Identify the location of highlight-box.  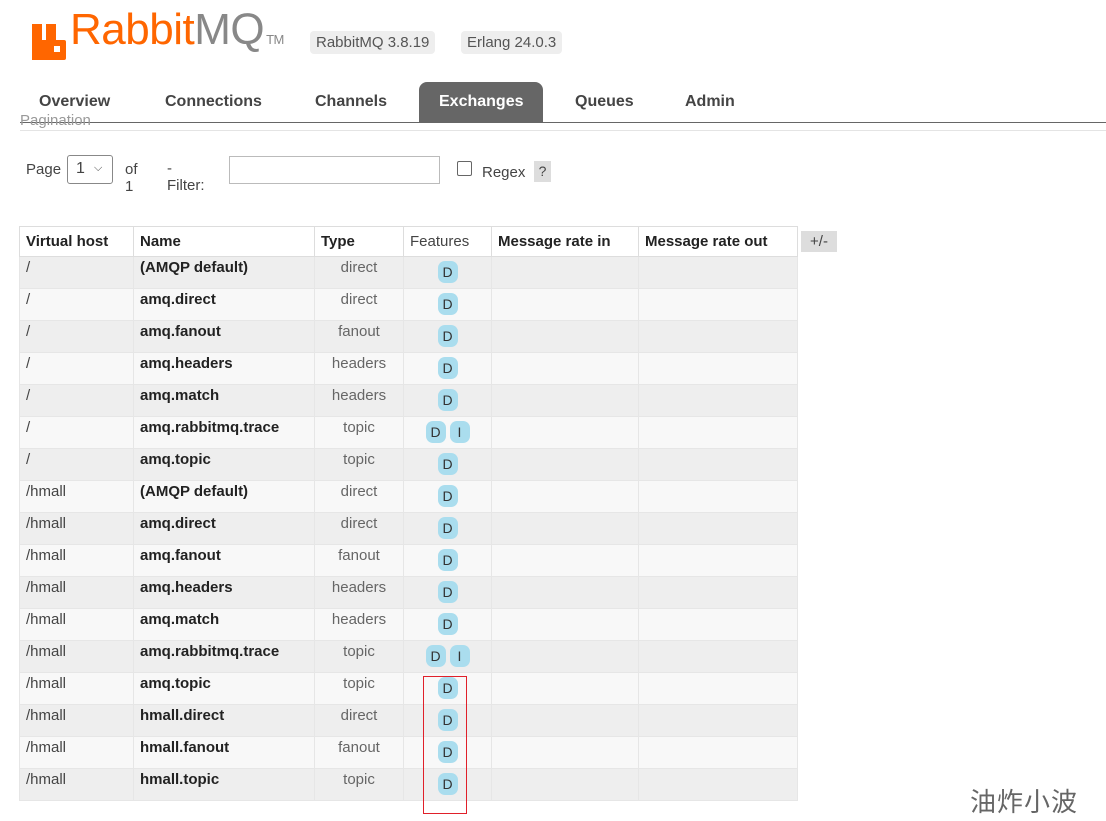
(445, 745).